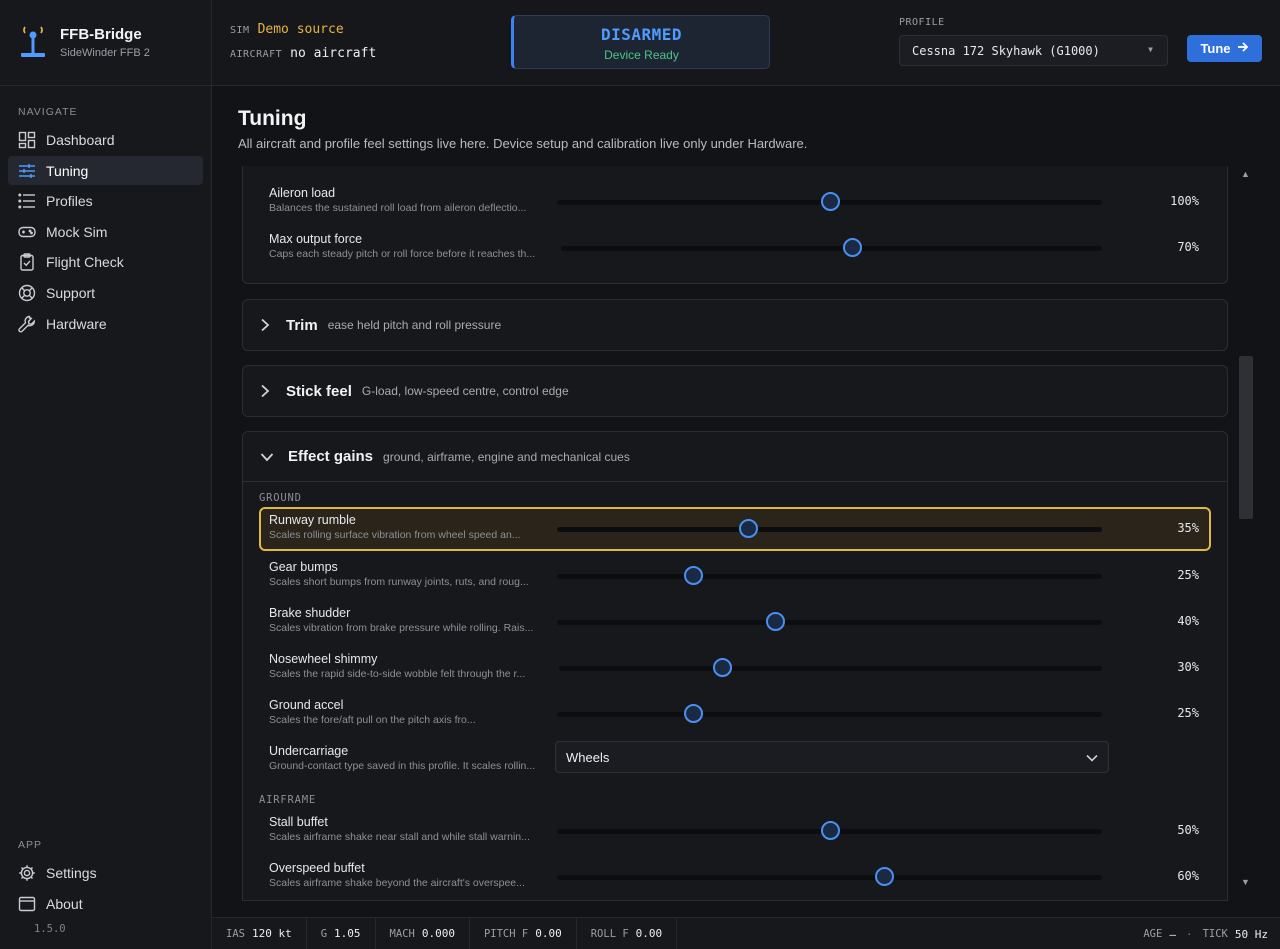  What do you see at coordinates (287, 800) in the screenshot?
I see `group-label-airframe: AIRFRAME` at bounding box center [287, 800].